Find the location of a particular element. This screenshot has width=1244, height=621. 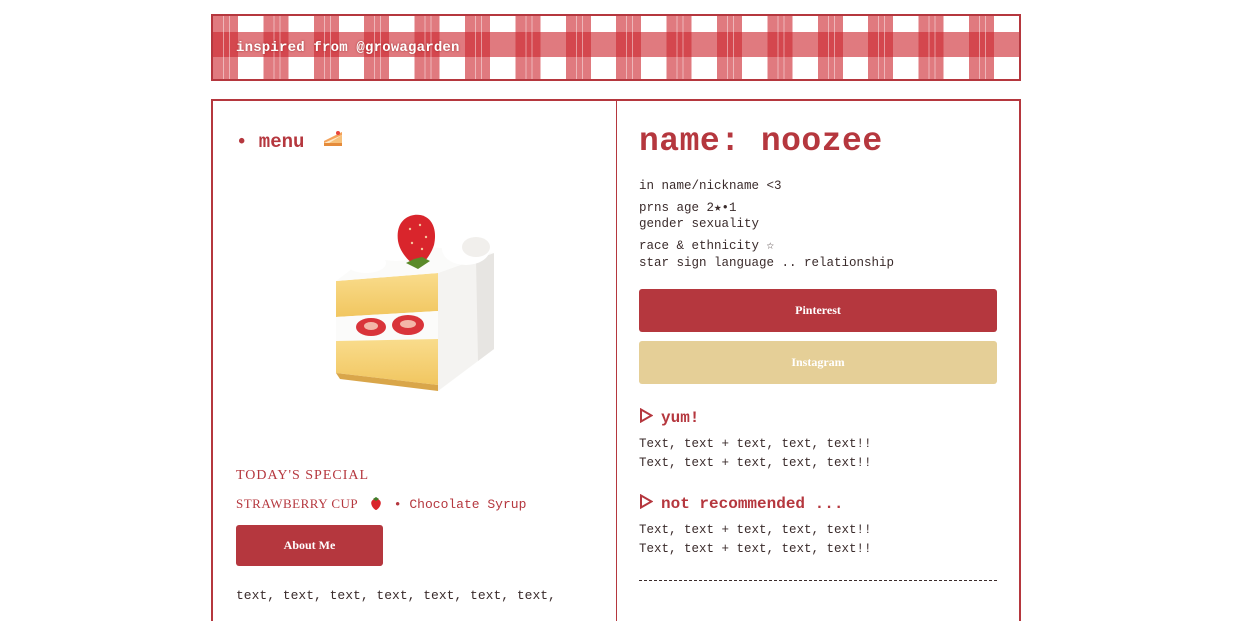

gingham-banner: inspired from @growagarden is located at coordinates (616, 47).